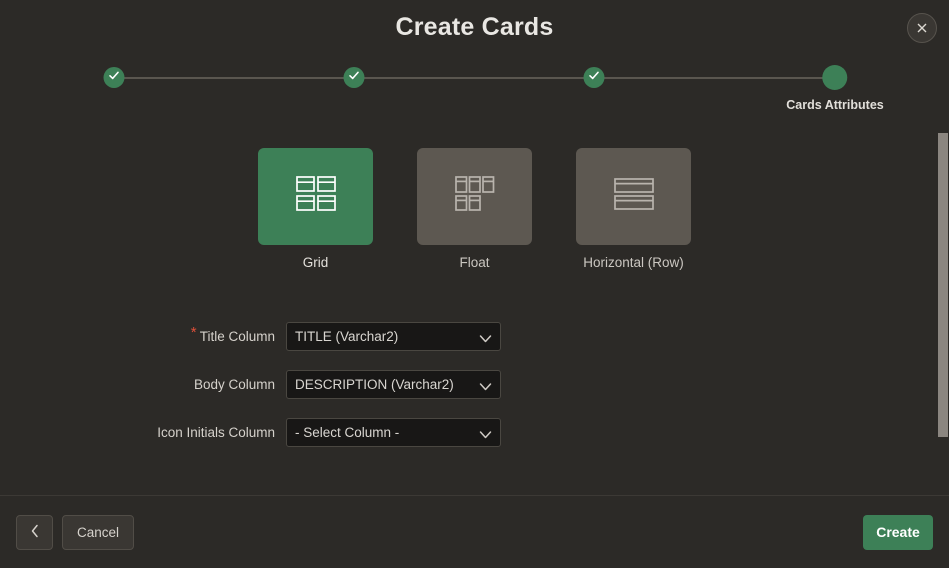  I want to click on stepper-label-4: Cards Attributes, so click(835, 105).